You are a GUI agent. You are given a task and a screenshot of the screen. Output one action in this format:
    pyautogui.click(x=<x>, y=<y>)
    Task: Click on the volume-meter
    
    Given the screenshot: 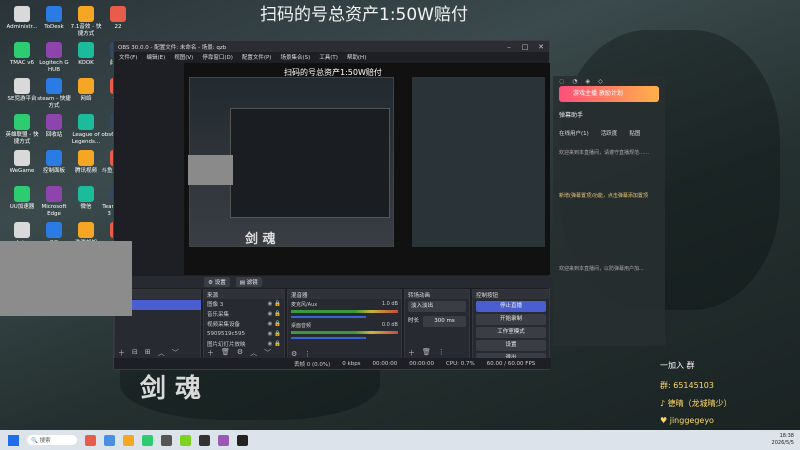 What is the action you would take?
    pyautogui.click(x=344, y=332)
    